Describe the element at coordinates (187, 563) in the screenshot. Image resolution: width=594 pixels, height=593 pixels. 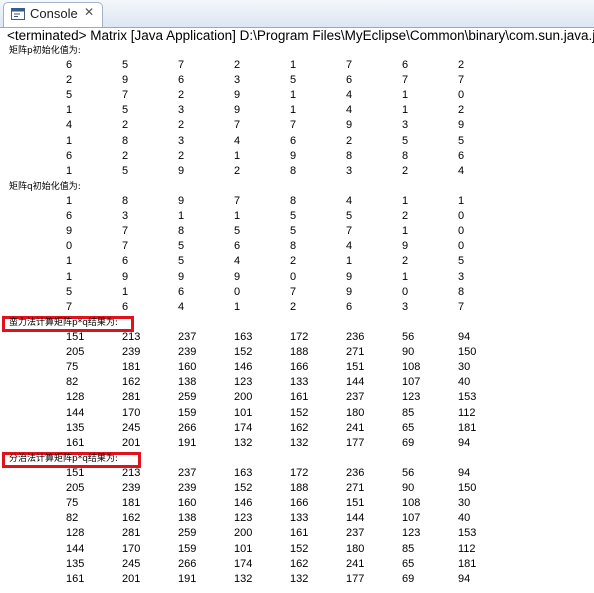
I see `matrix-cell: 266` at that location.